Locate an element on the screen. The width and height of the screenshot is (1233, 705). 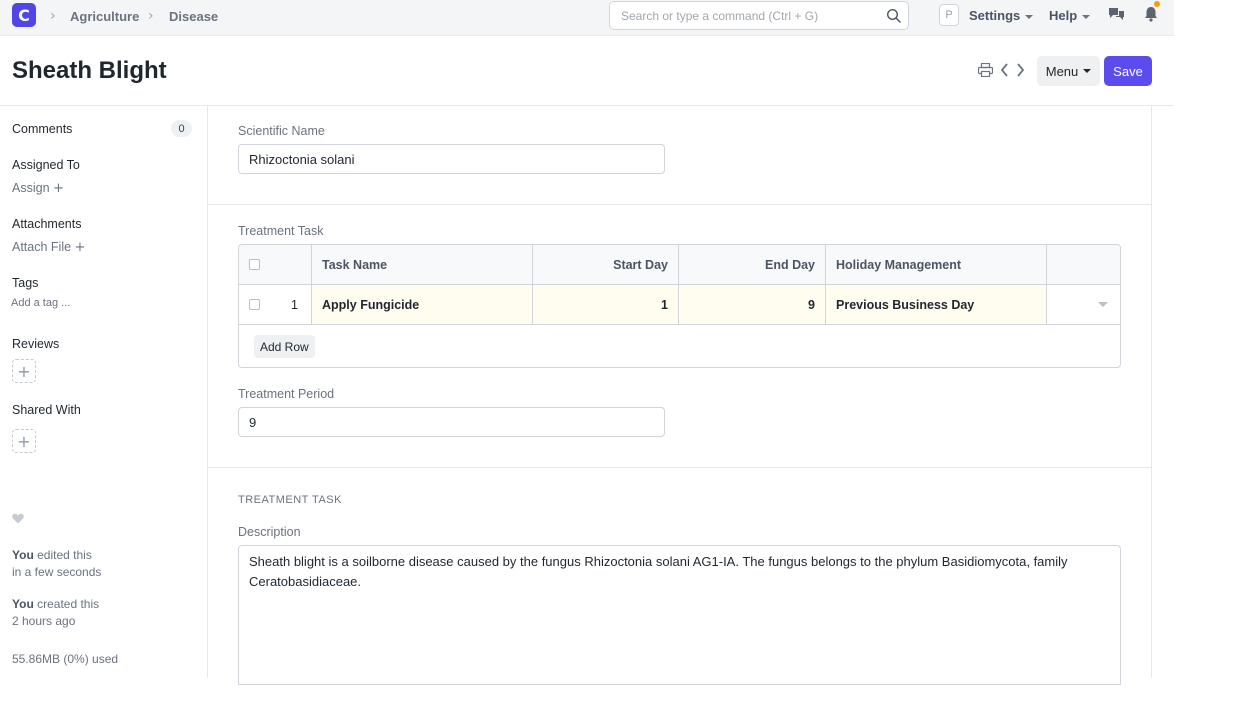
settings-label: Settings is located at coordinates (995, 15).